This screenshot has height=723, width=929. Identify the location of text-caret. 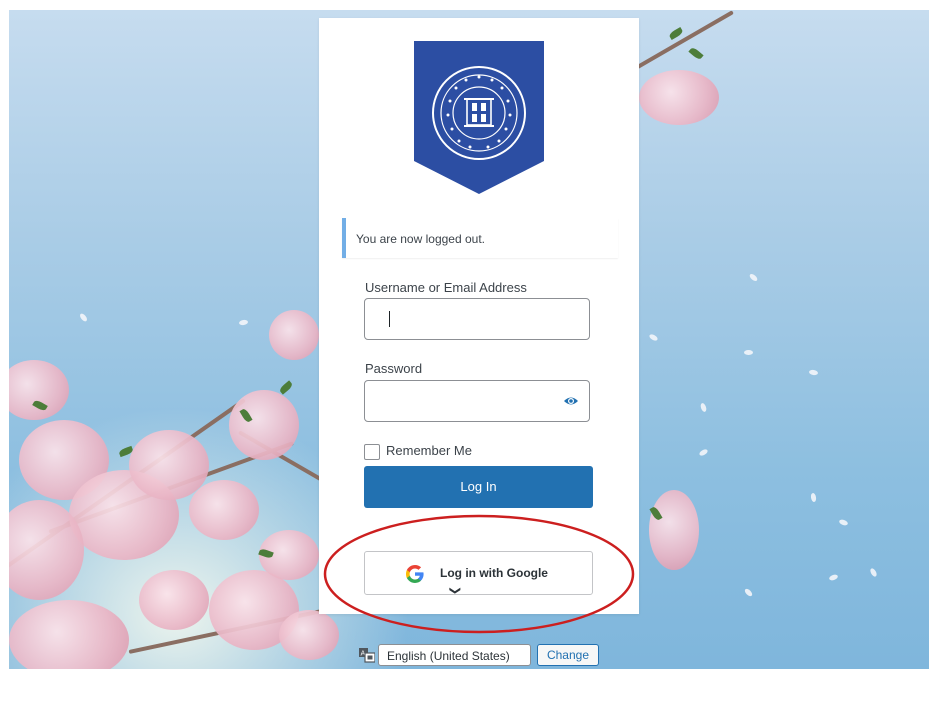
(389, 319).